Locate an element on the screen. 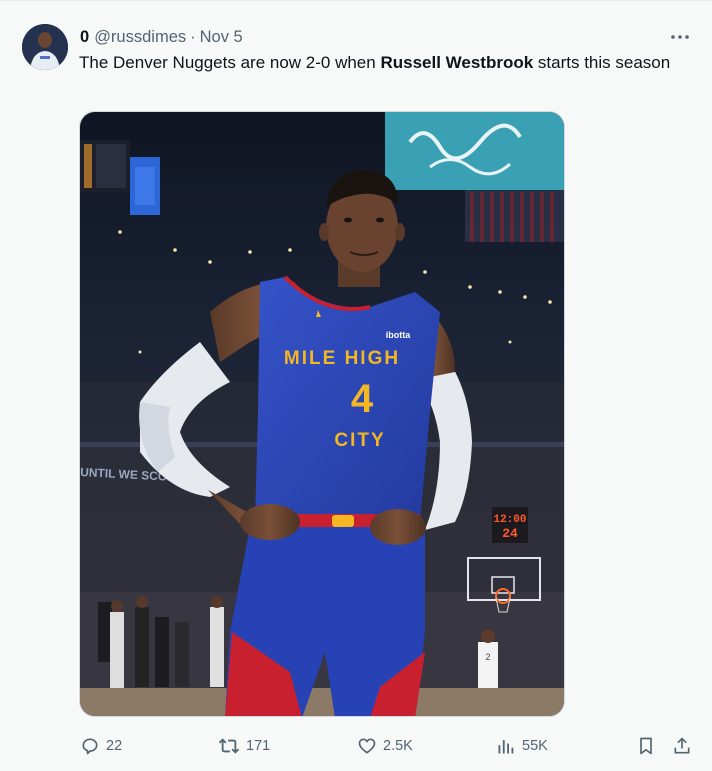 The width and height of the screenshot is (712, 771). views-icon is located at coordinates (506, 747).